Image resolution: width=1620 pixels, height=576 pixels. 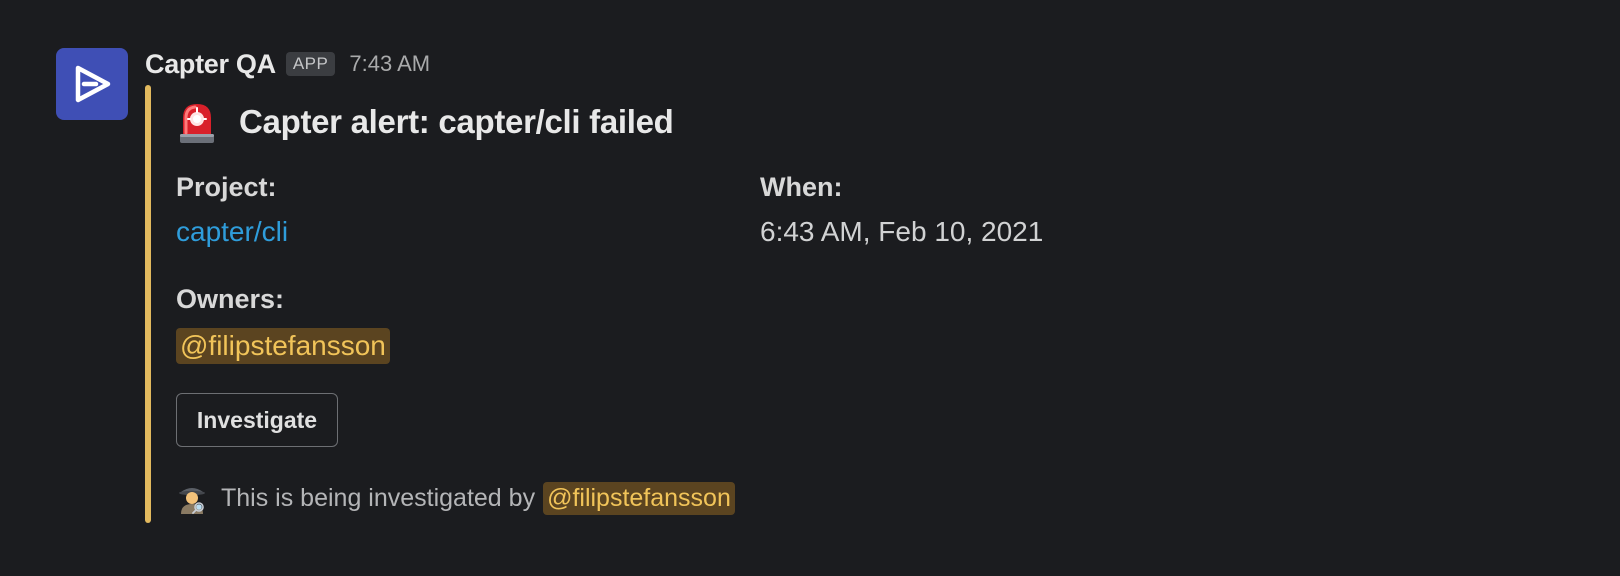 What do you see at coordinates (310, 64) in the screenshot?
I see `app-badge: APP` at bounding box center [310, 64].